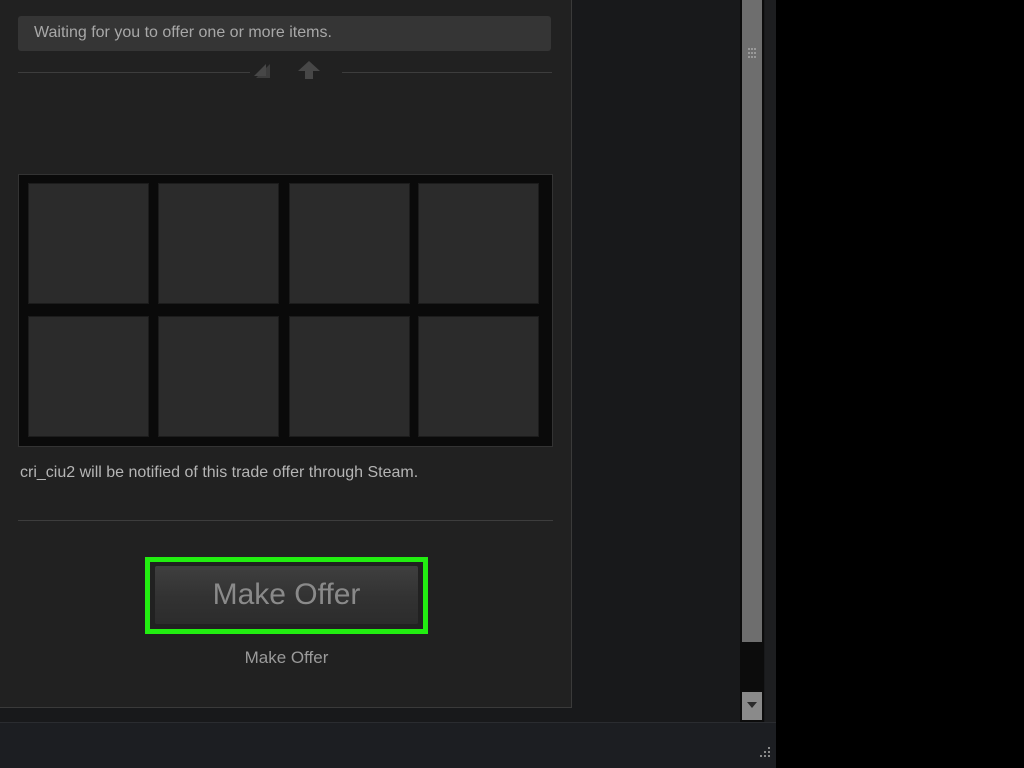 Image resolution: width=1024 pixels, height=768 pixels. Describe the element at coordinates (388, 745) in the screenshot. I see `window-footer` at that location.